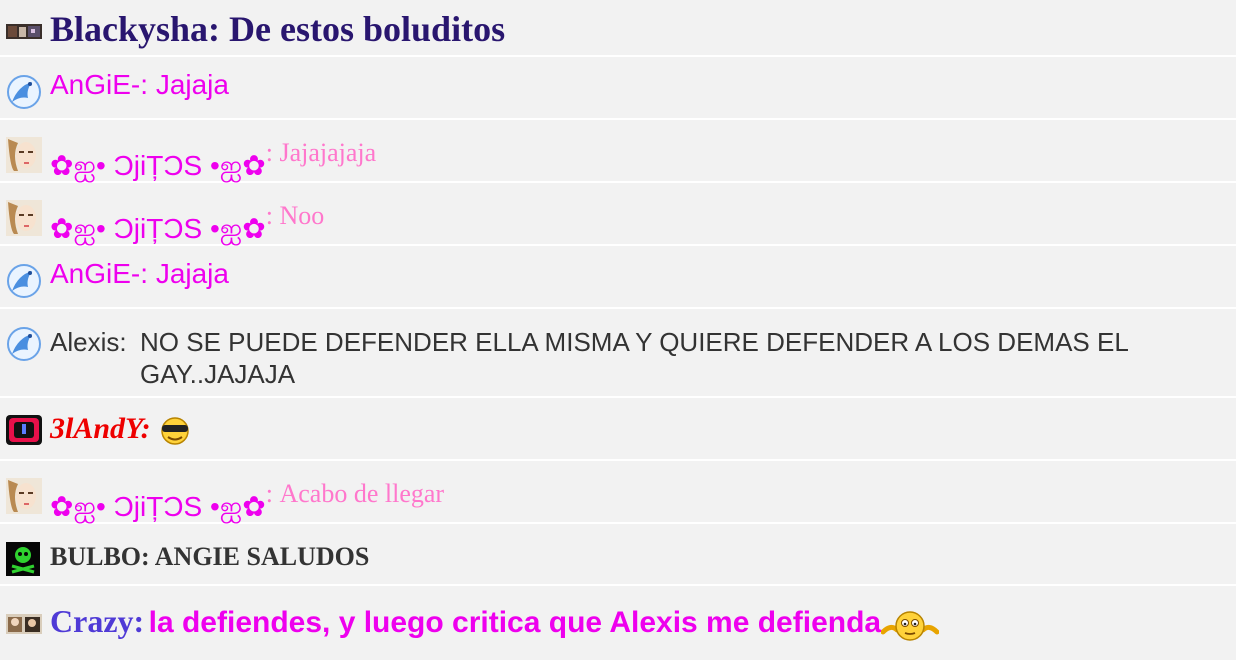  Describe the element at coordinates (302, 215) in the screenshot. I see `message-text: Noo` at that location.